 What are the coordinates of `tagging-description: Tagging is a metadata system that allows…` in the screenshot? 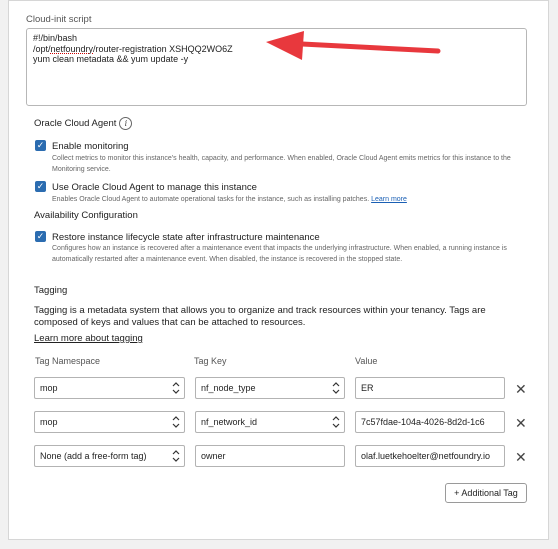 It's located at (260, 316).